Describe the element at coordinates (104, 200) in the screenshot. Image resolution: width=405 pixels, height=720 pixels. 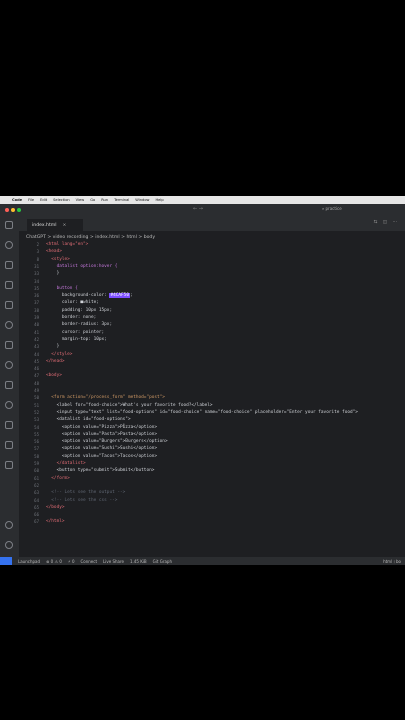
I see `menu-run: Run` at that location.